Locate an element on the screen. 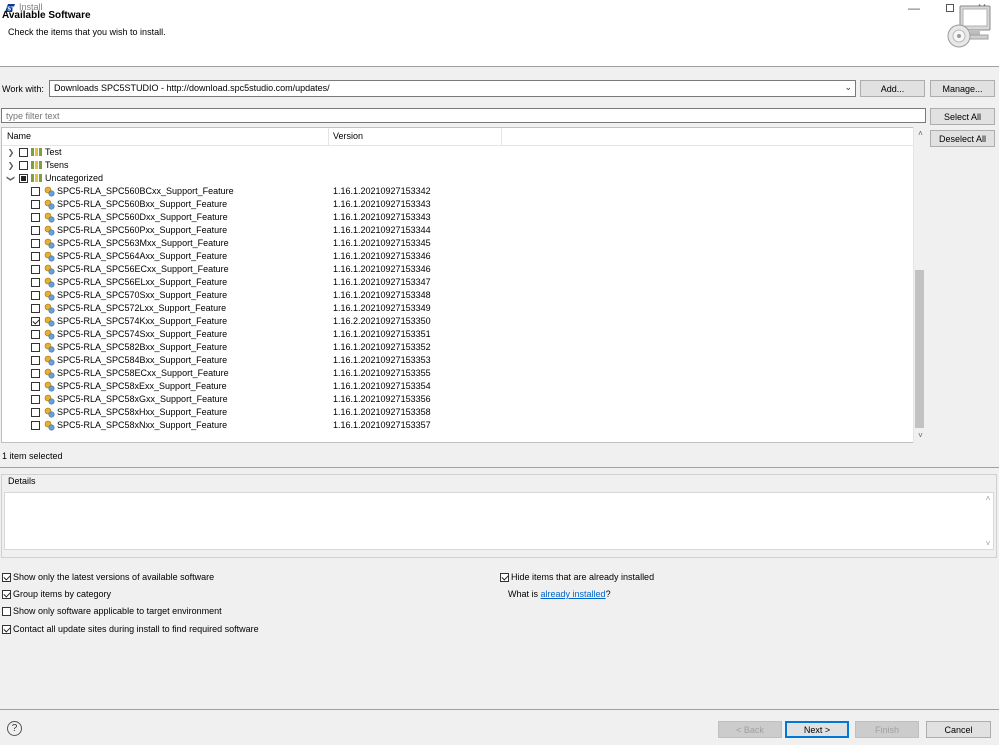  help-icon: ? is located at coordinates (14, 728).